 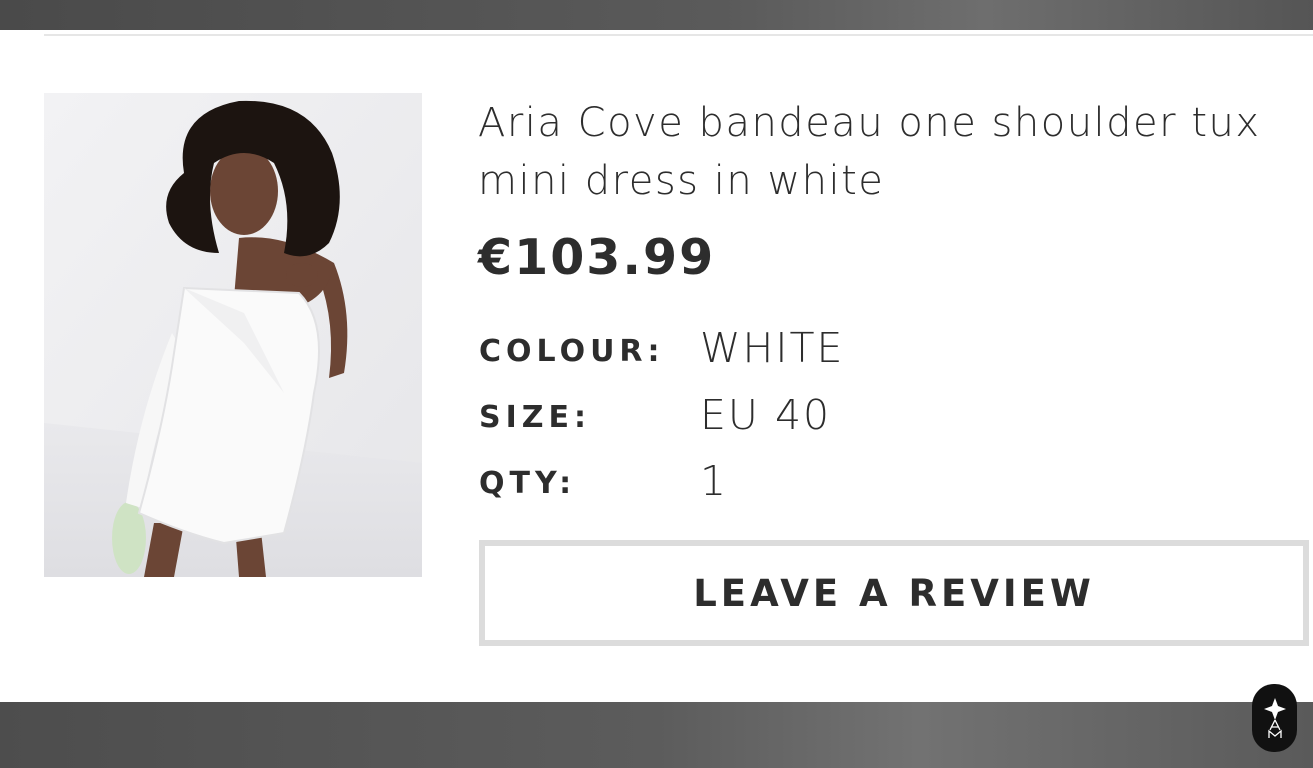 I want to click on product-price: €103.99, so click(x=597, y=257).